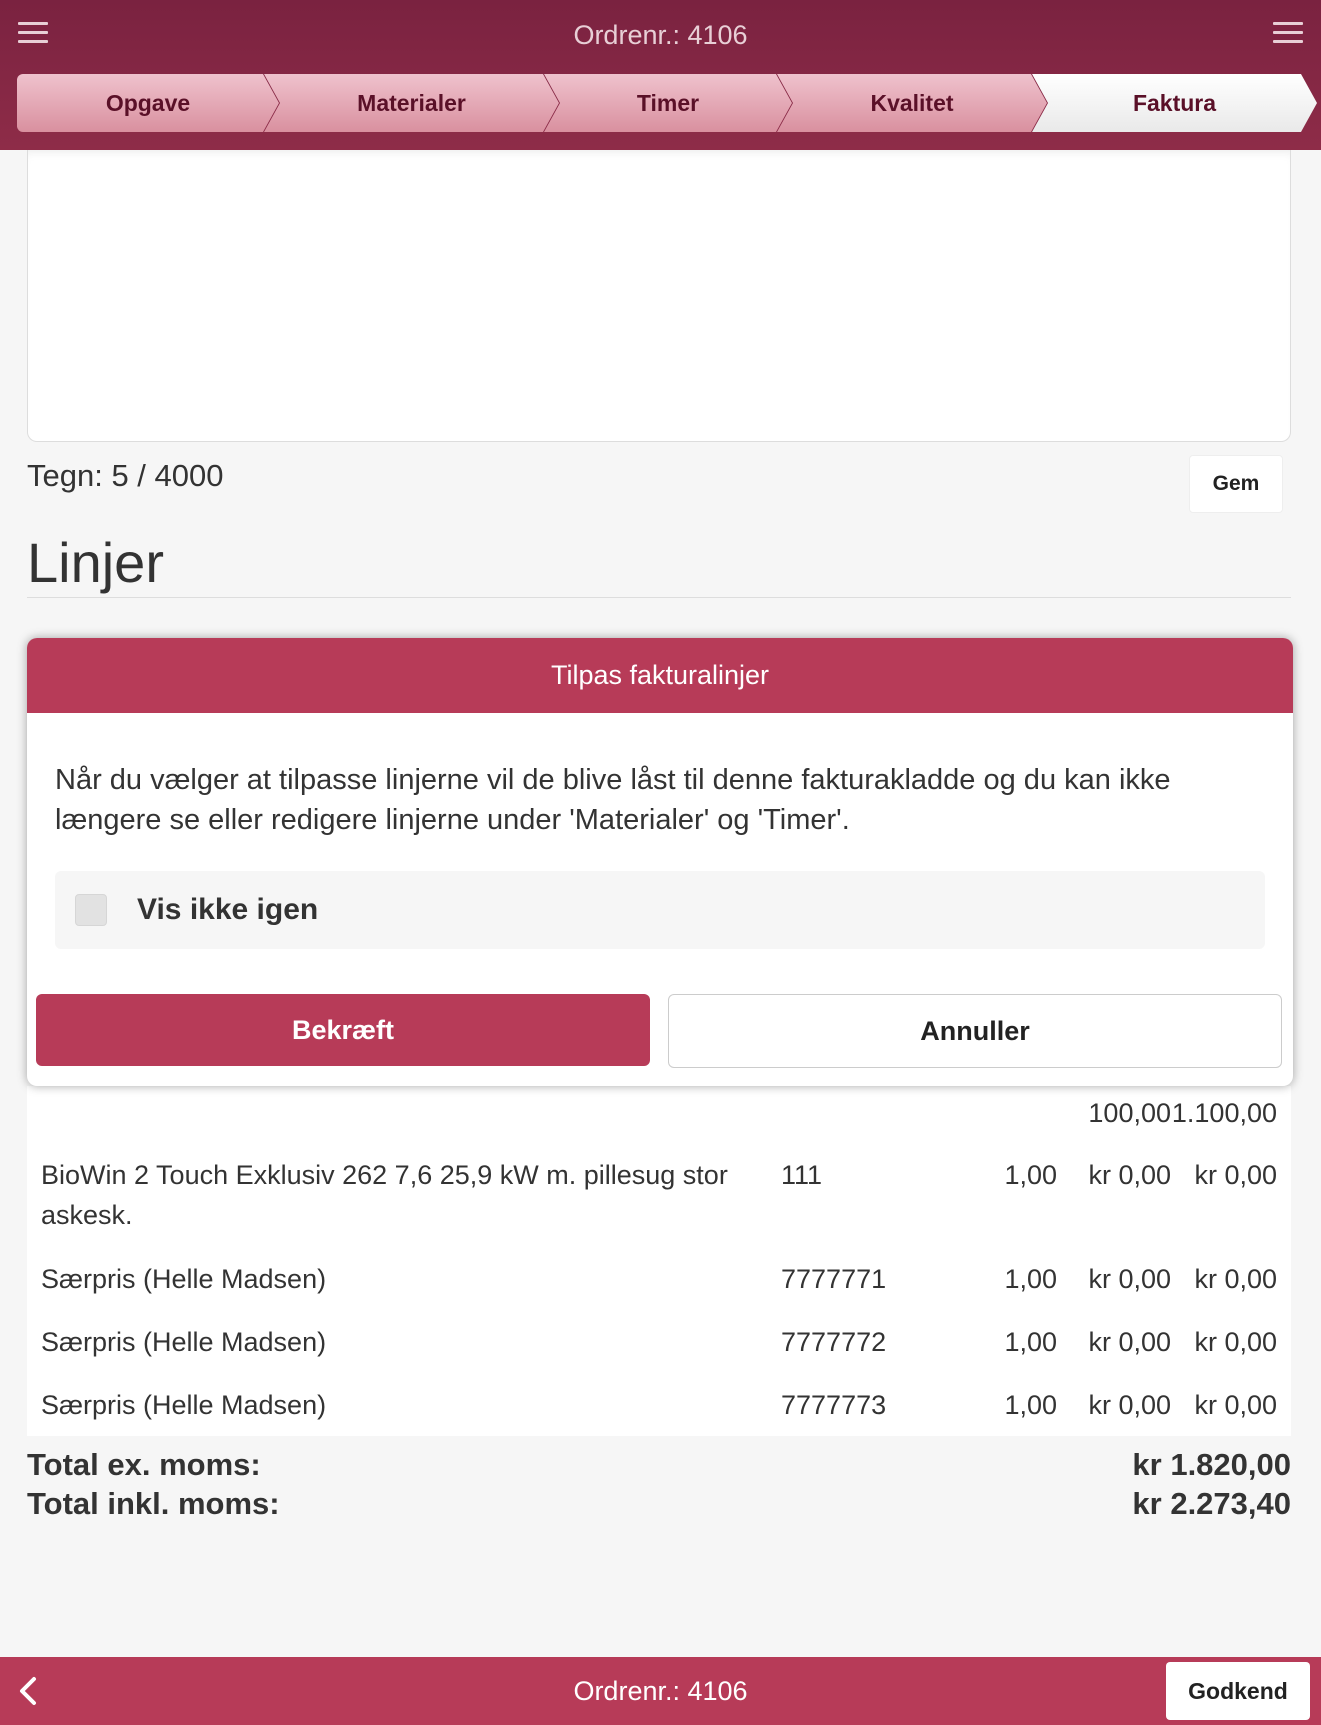  I want to click on step-label: Opgave, so click(148, 102).